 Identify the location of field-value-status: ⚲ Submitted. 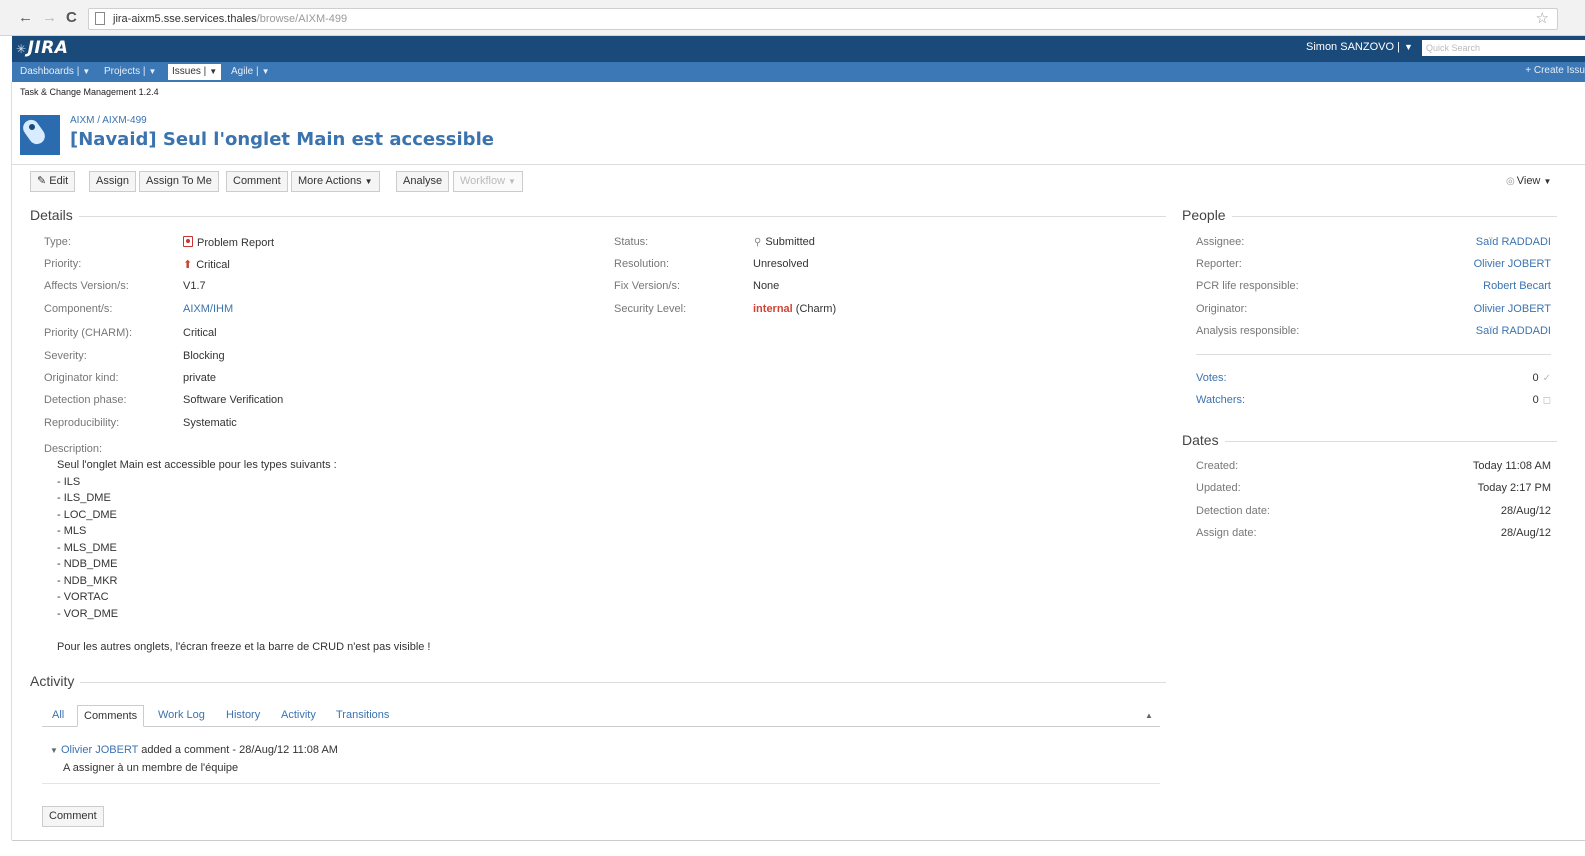
(784, 242).